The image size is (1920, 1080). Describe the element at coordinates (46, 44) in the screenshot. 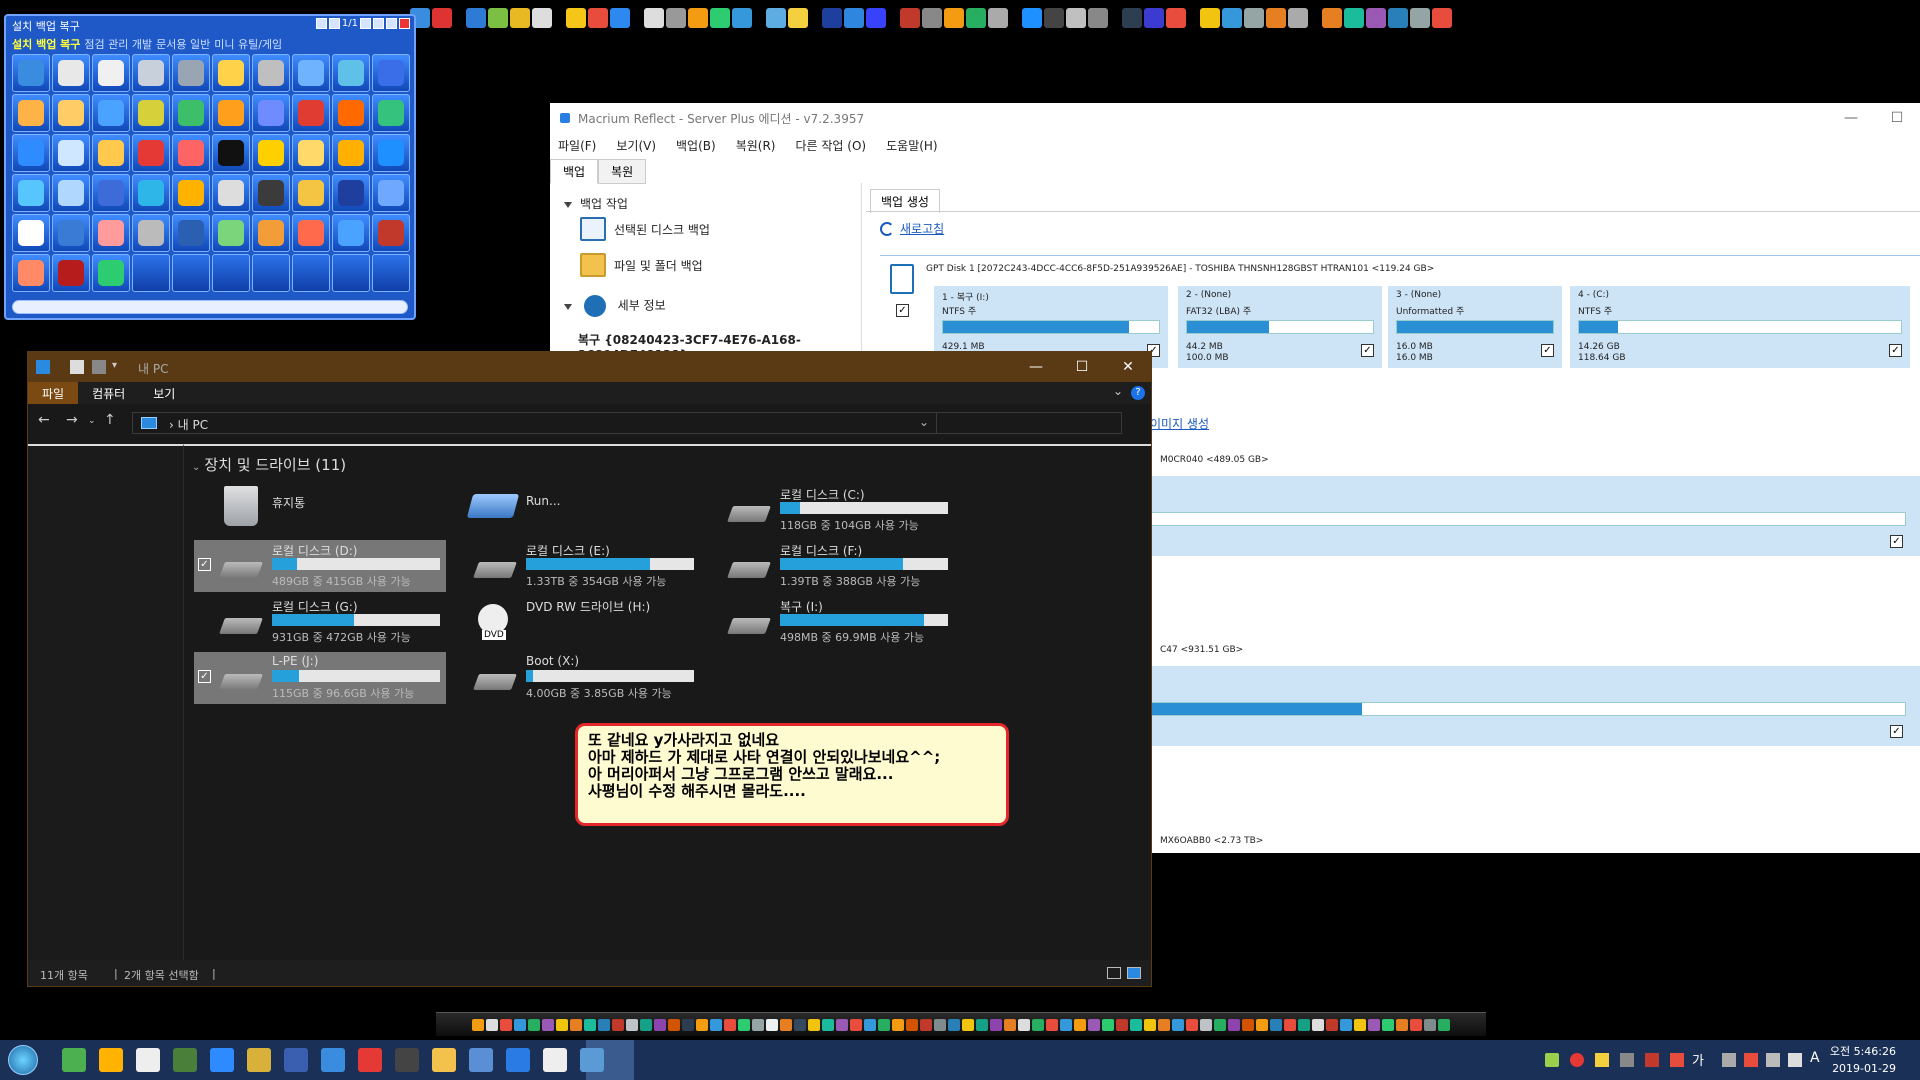

I see `launcher-tab-install: 설치 백업 복구` at that location.